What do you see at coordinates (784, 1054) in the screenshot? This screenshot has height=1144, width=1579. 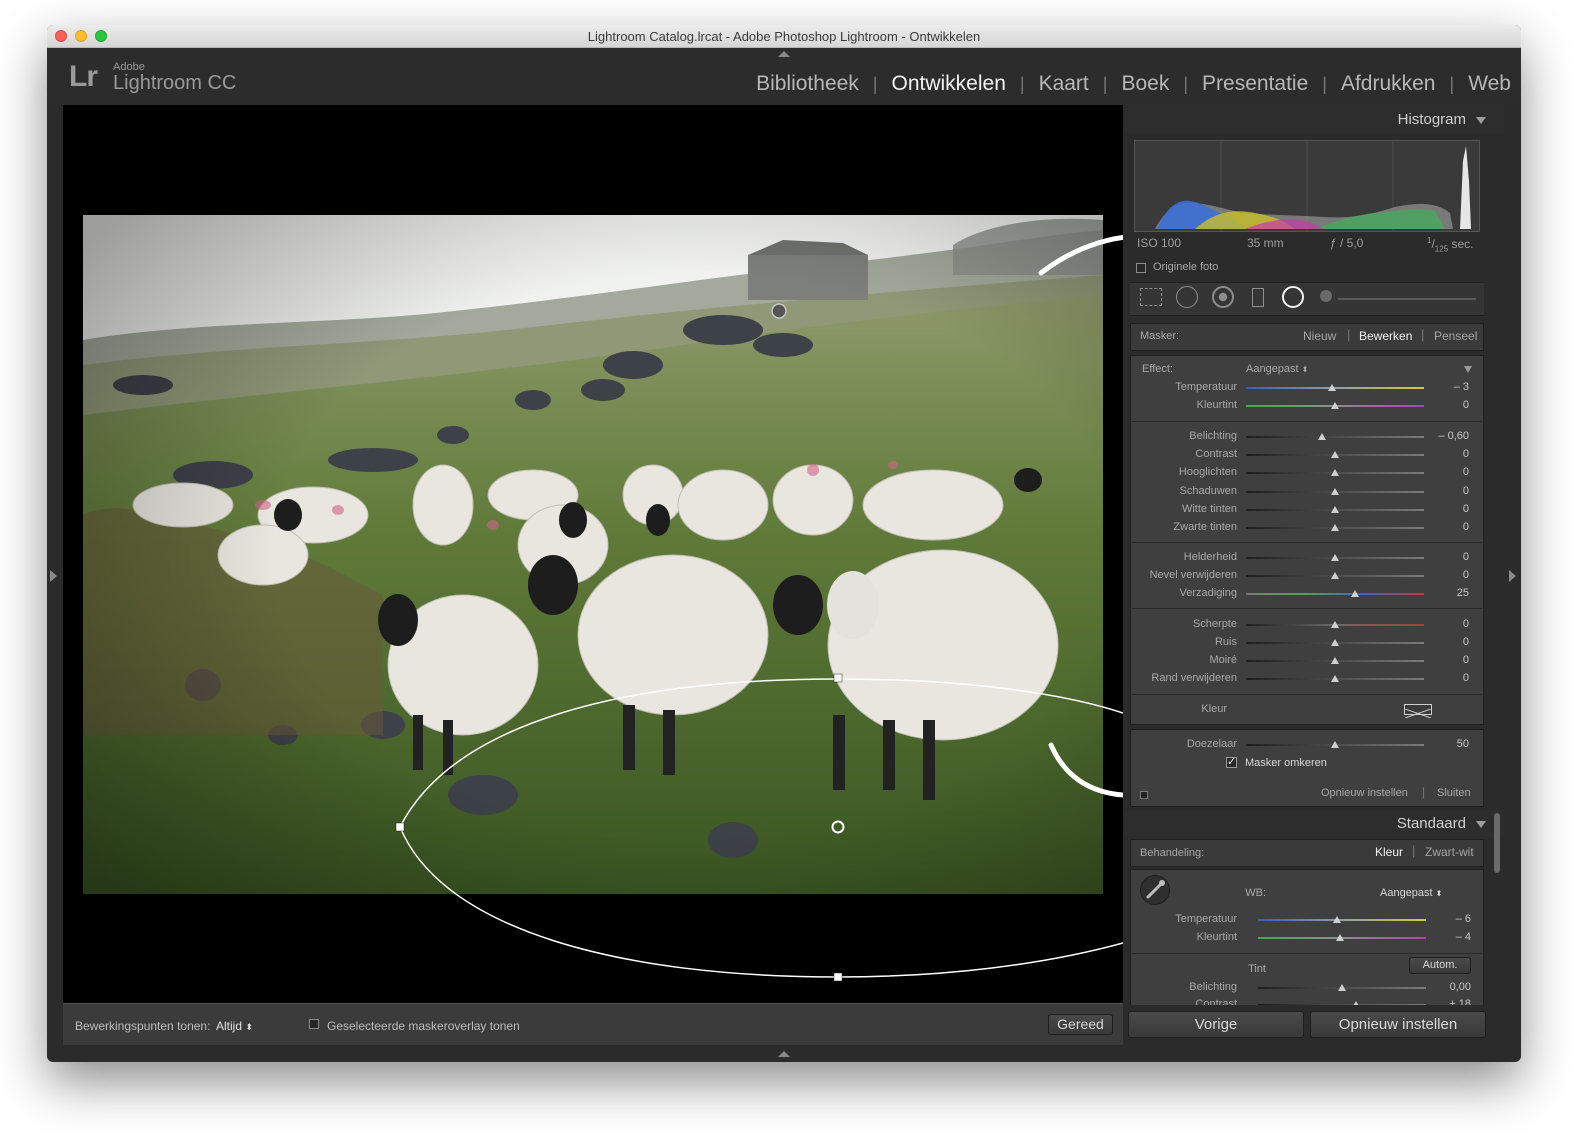 I see `expand-filmstrip-icon` at bounding box center [784, 1054].